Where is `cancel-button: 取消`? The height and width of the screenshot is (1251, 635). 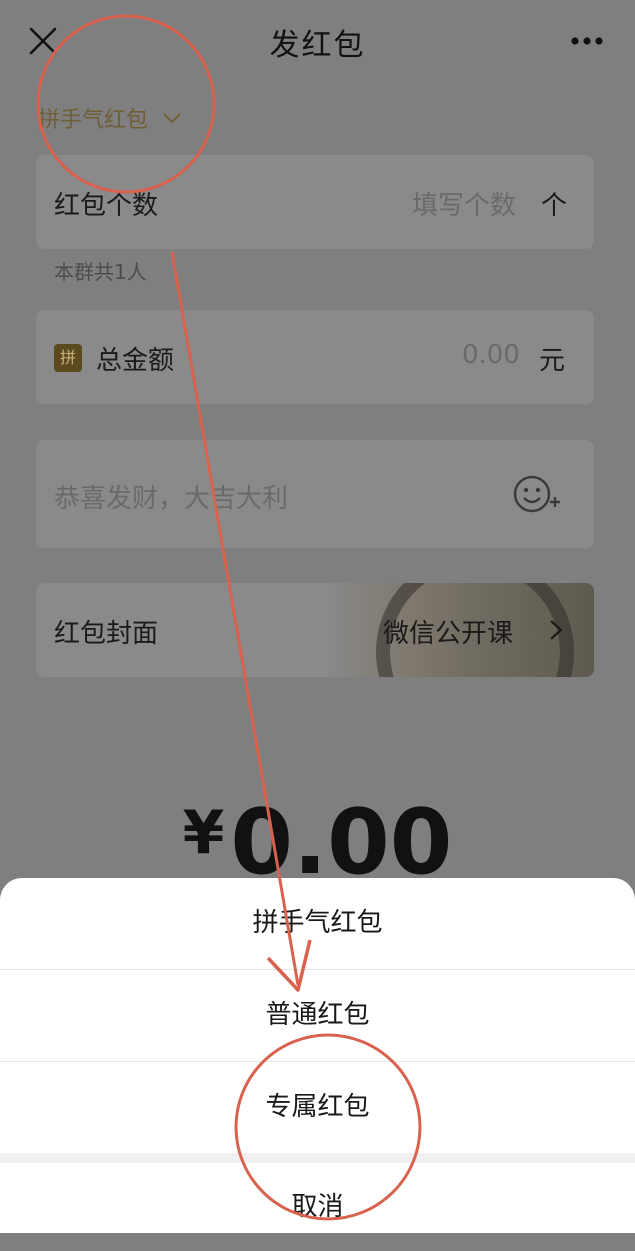
cancel-button: 取消 is located at coordinates (317, 1198).